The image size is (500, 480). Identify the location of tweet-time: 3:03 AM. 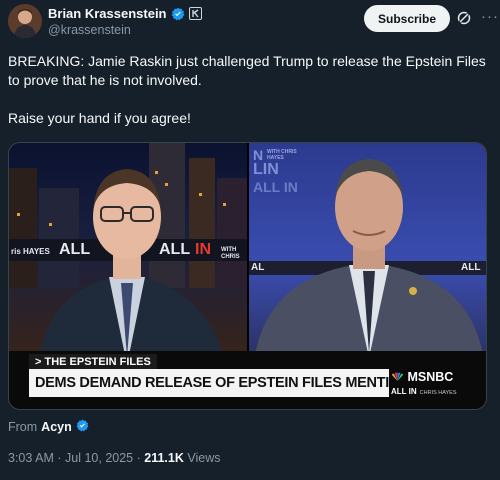
(31, 458).